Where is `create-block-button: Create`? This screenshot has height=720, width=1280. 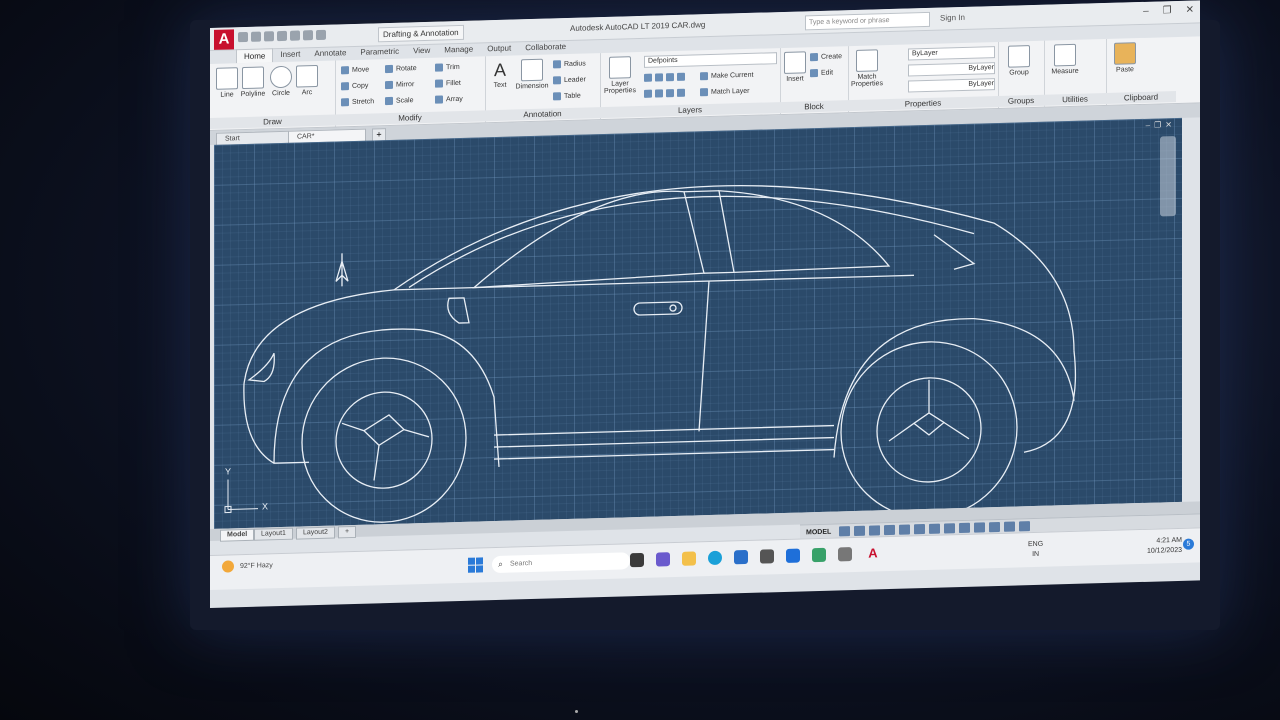
create-block-button: Create is located at coordinates (826, 57).